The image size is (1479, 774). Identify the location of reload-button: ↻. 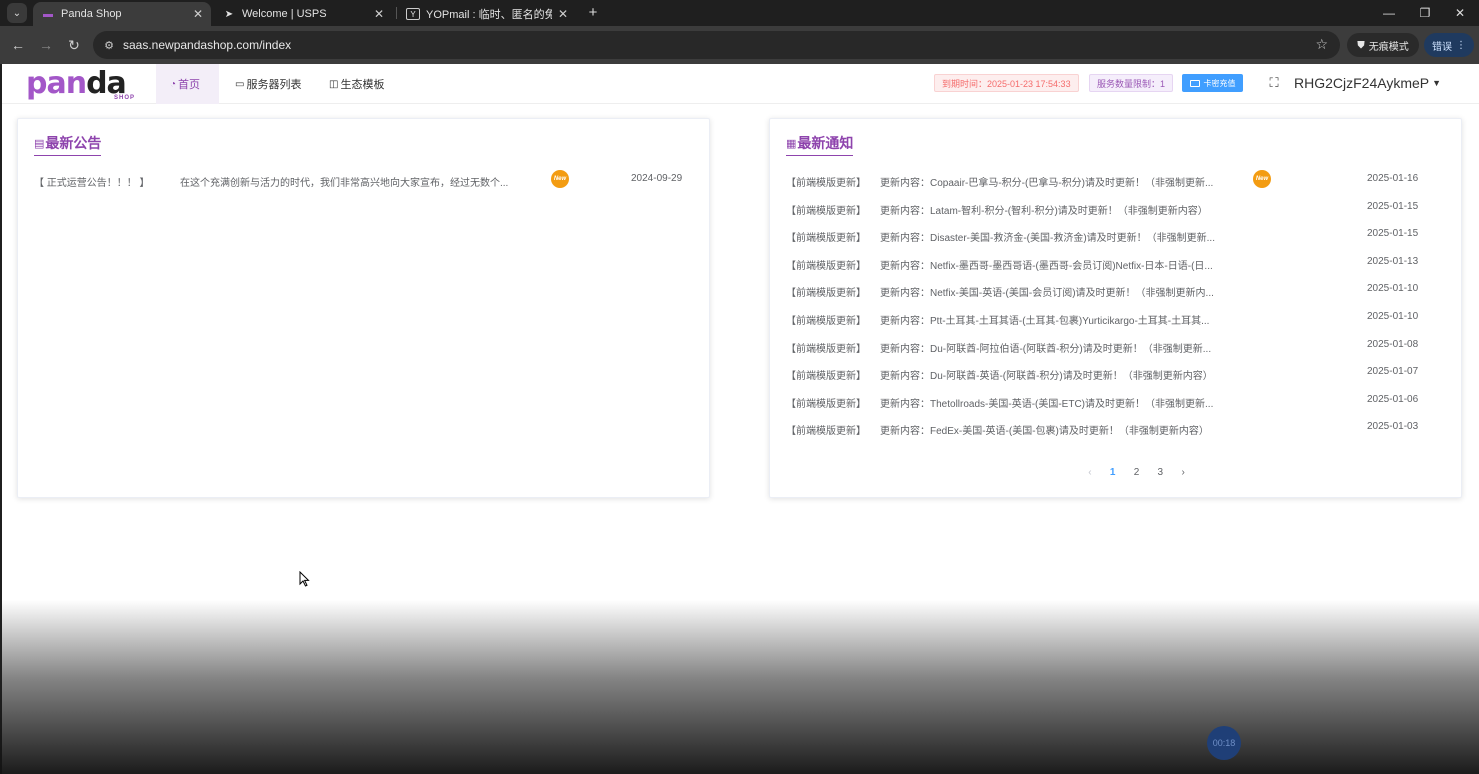
(74, 45).